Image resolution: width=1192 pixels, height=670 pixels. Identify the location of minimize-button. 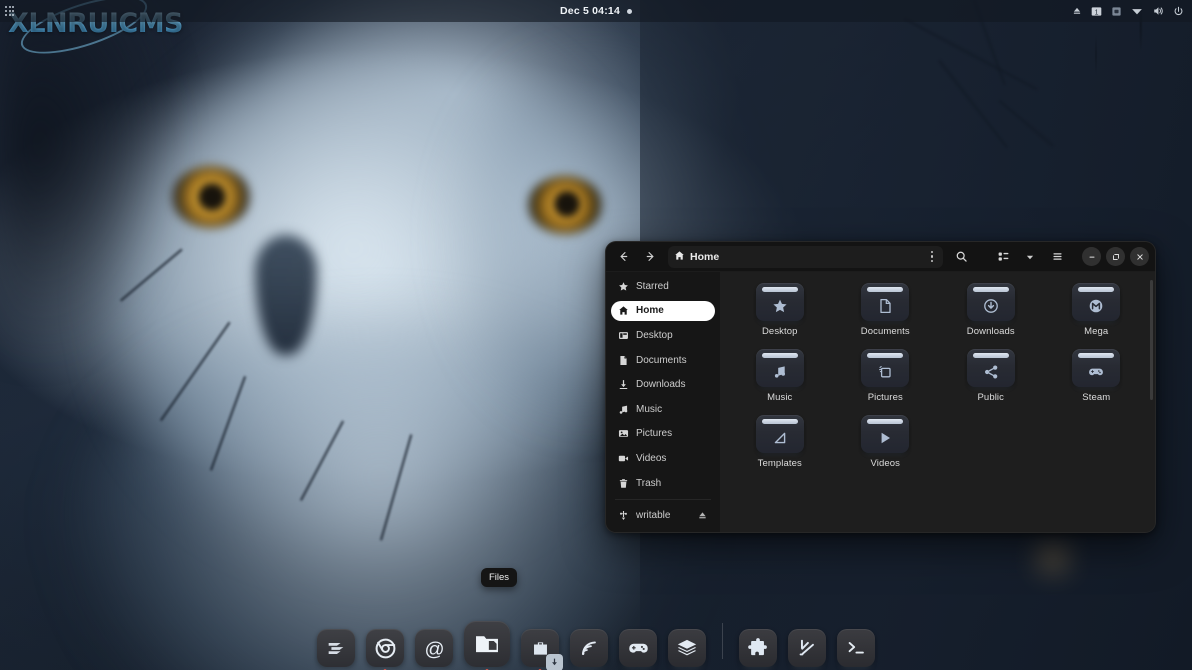
(1091, 256).